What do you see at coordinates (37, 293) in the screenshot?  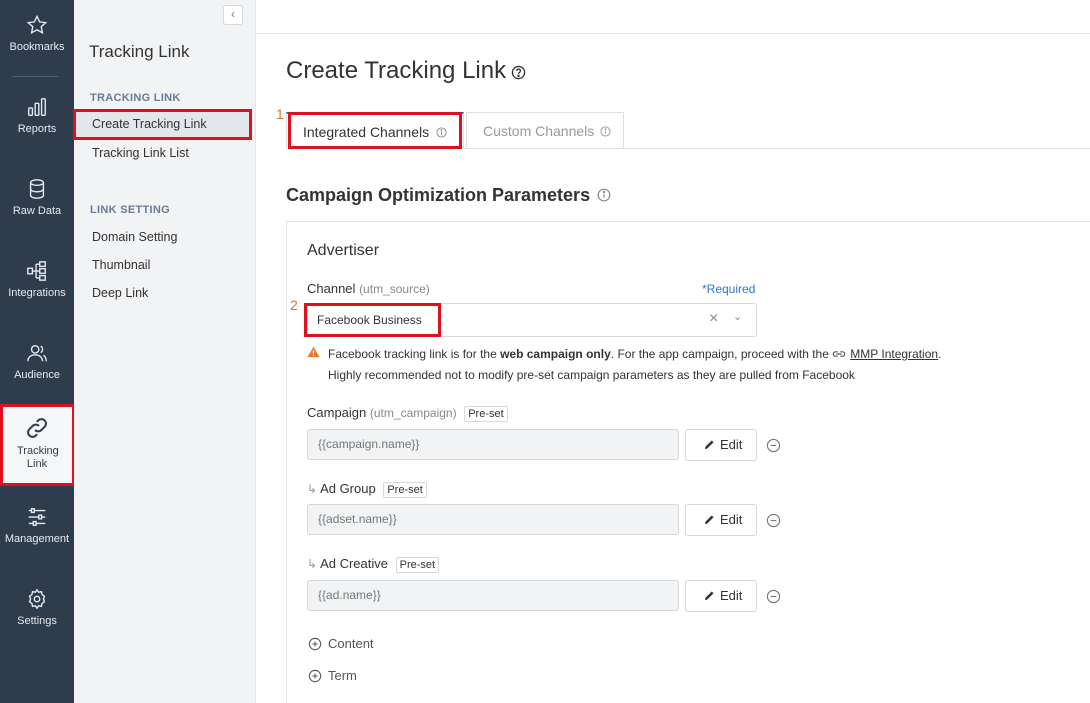 I see `rail-label: Integrations` at bounding box center [37, 293].